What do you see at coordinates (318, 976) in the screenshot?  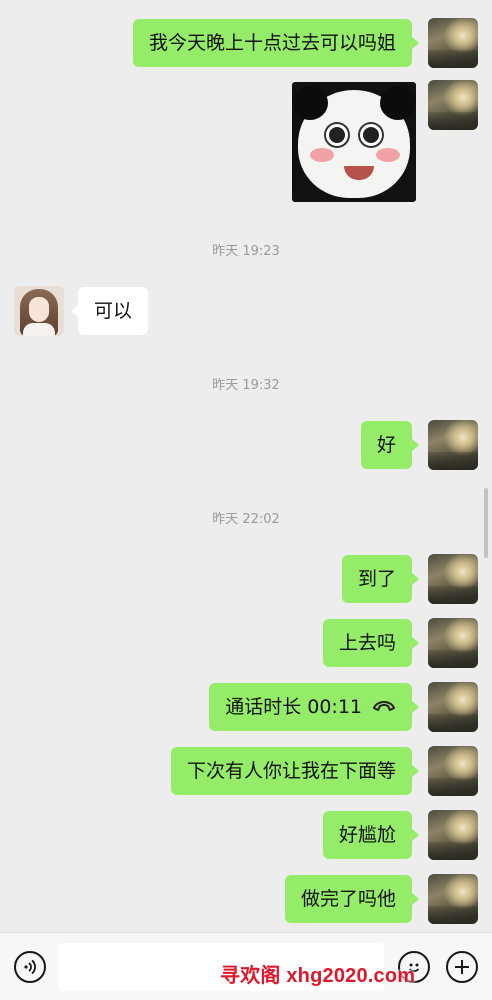 I see `watermark: 寻欢阁 xhg2020.com` at bounding box center [318, 976].